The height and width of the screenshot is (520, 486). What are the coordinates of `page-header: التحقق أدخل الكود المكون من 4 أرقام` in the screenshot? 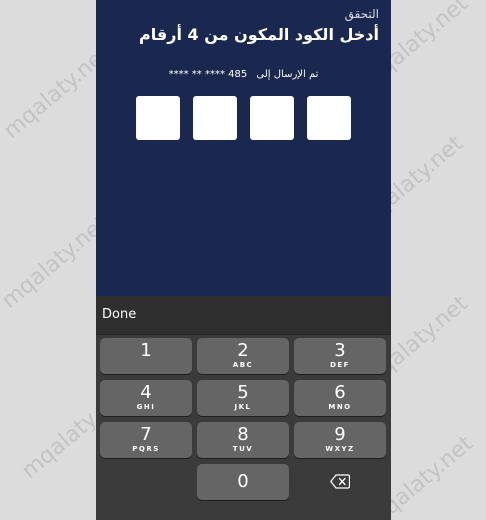 It's located at (259, 26).